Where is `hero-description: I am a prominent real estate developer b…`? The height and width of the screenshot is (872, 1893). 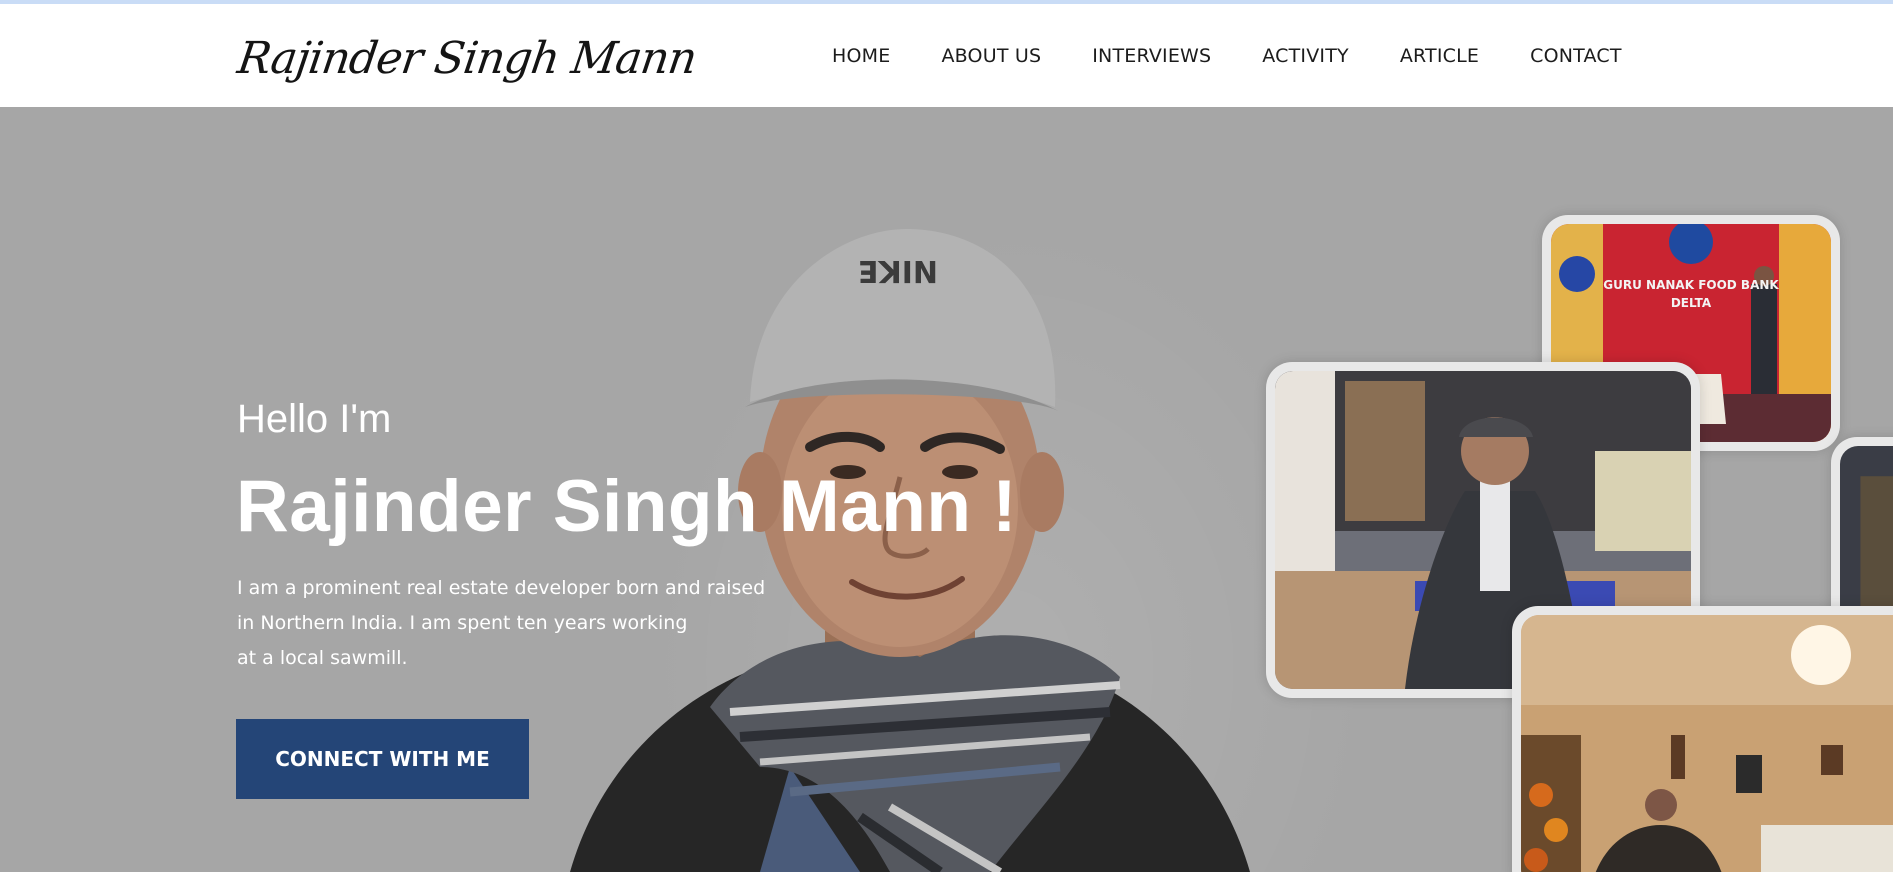
hero-description: I am a prominent real estate developer b… is located at coordinates (527, 623).